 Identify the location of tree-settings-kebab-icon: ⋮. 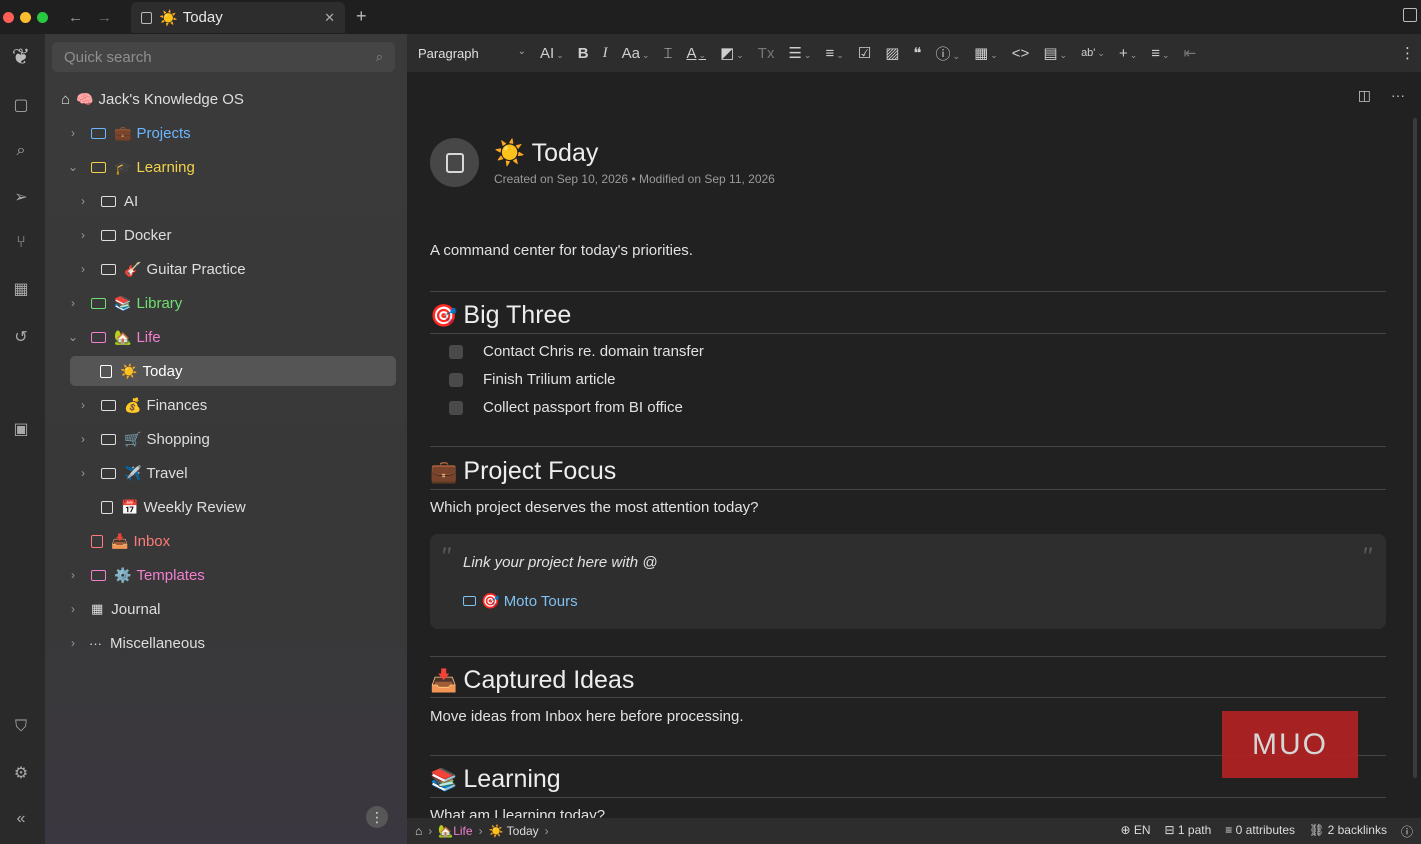
(377, 817).